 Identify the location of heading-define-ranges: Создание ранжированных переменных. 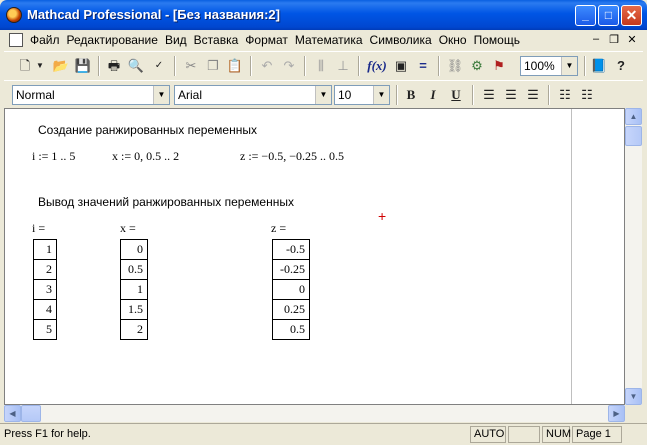
(147, 130).